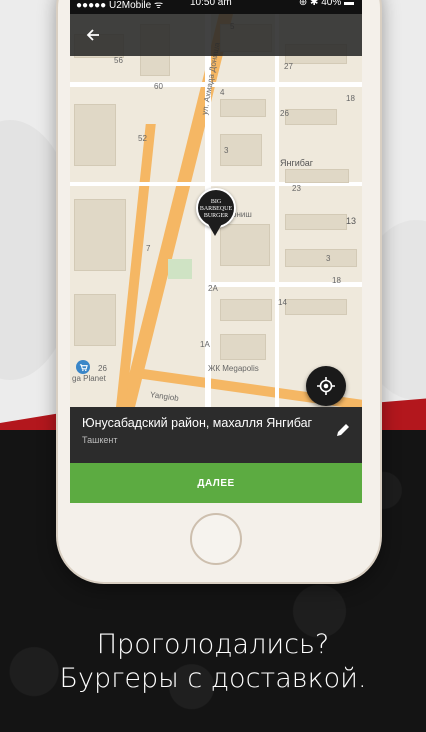 The image size is (426, 732). I want to click on house-number: 27, so click(288, 66).